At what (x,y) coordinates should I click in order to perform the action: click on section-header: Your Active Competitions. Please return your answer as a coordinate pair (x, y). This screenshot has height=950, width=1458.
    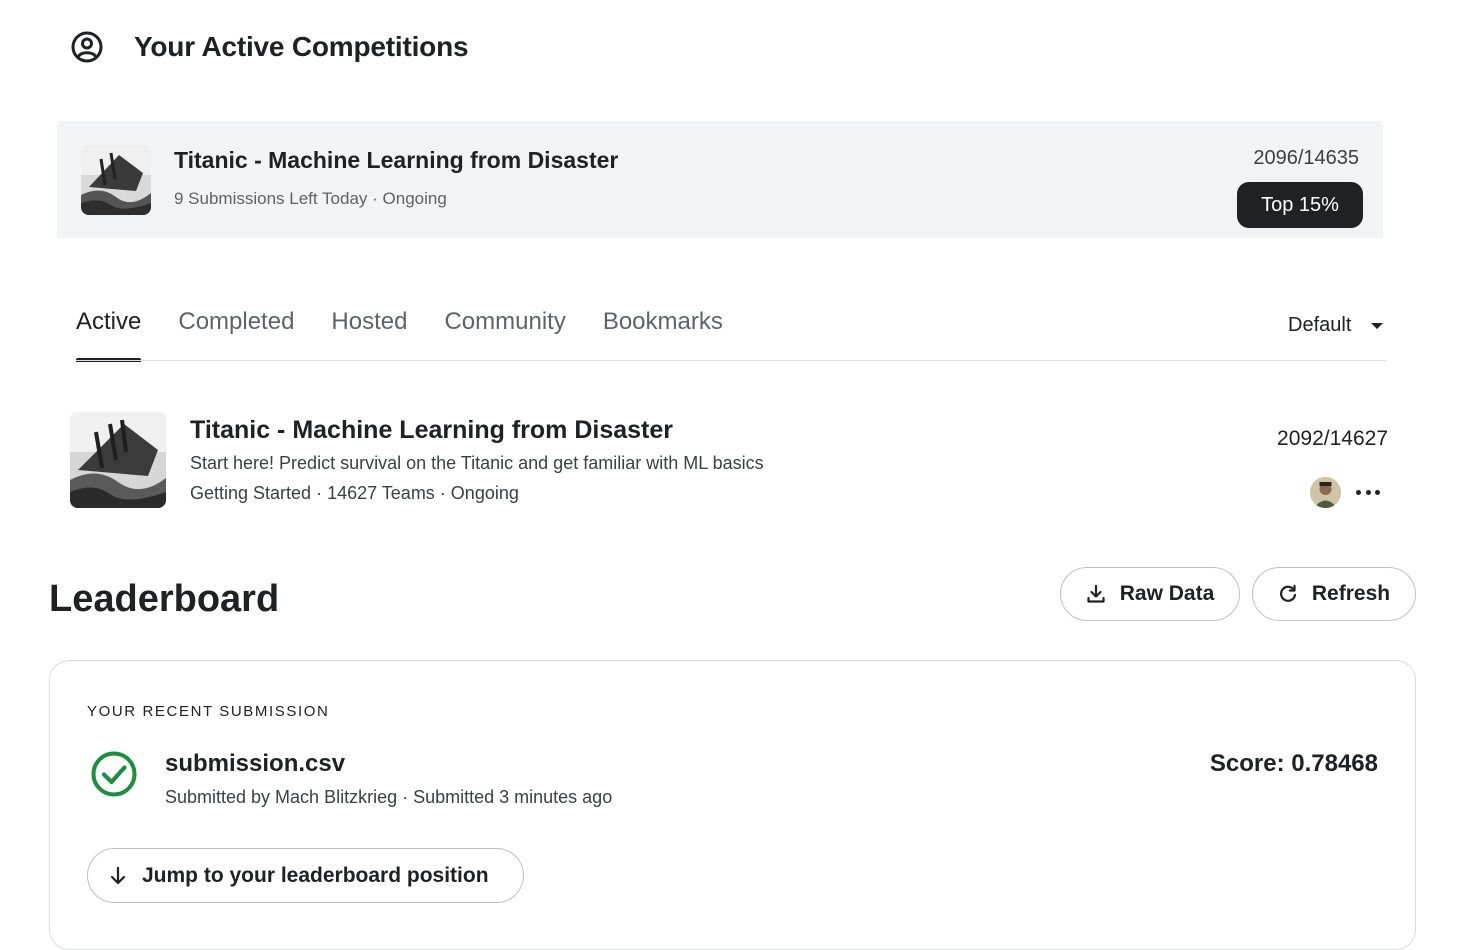
    Looking at the image, I should click on (269, 47).